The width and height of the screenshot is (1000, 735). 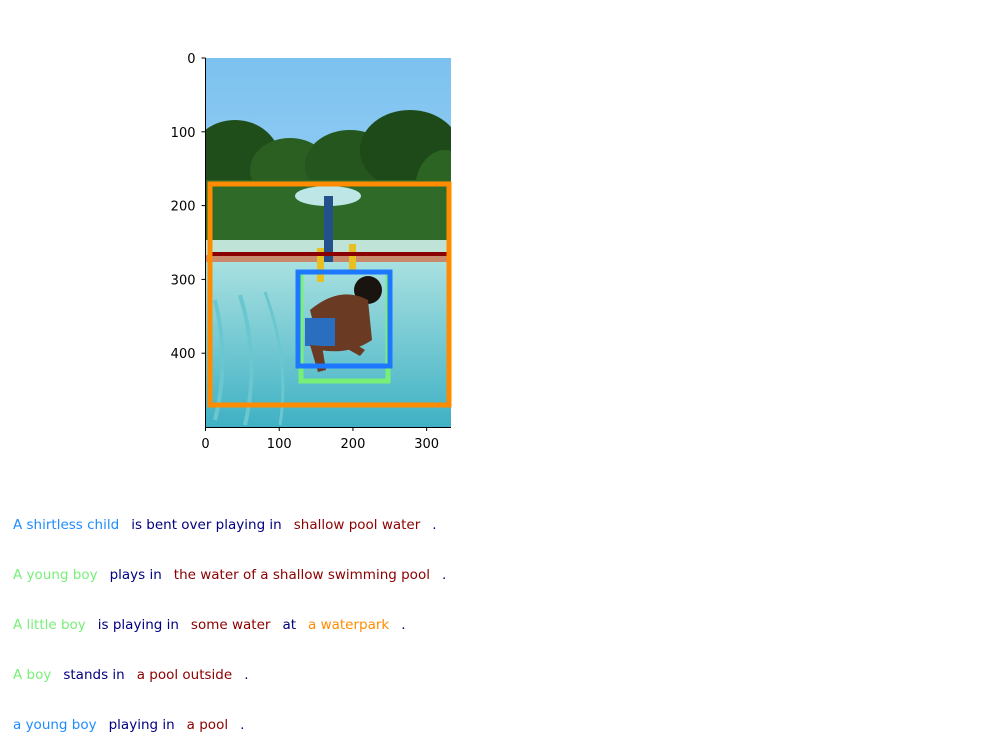 What do you see at coordinates (289, 625) in the screenshot?
I see `caption-segment: at` at bounding box center [289, 625].